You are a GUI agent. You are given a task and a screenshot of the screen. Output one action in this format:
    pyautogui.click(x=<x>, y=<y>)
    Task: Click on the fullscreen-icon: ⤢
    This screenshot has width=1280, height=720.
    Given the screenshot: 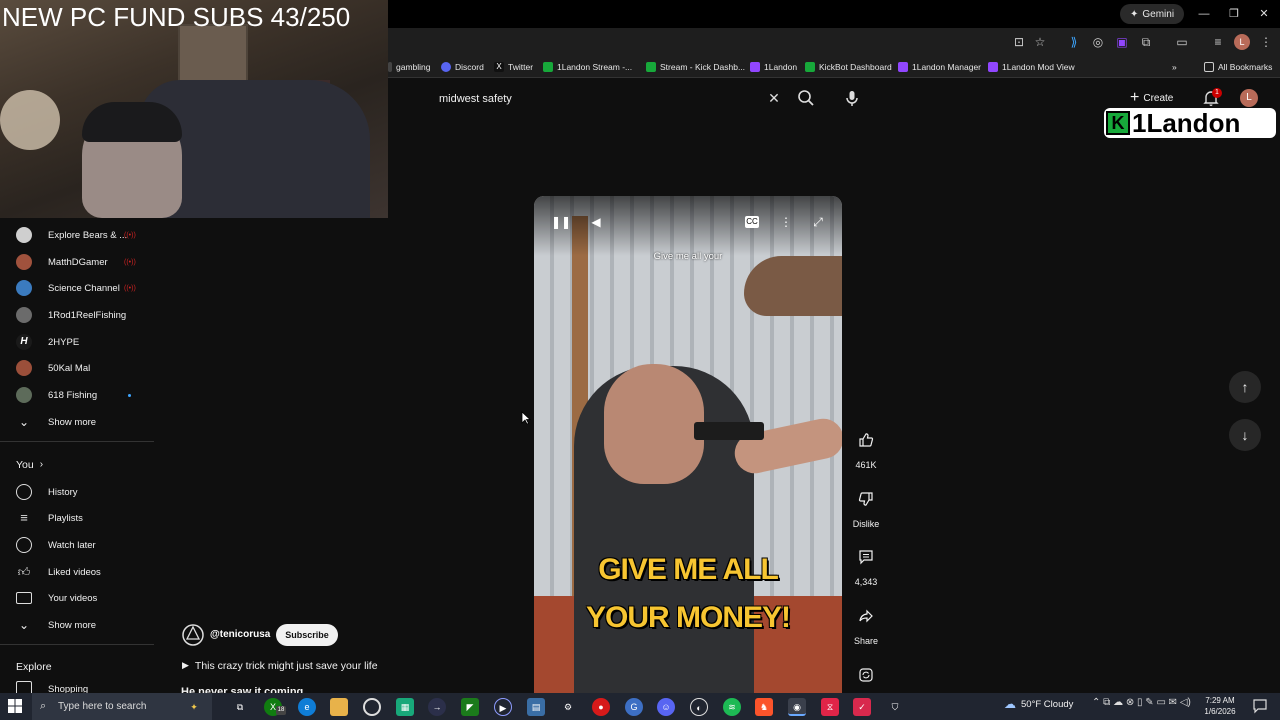 What is the action you would take?
    pyautogui.click(x=818, y=222)
    